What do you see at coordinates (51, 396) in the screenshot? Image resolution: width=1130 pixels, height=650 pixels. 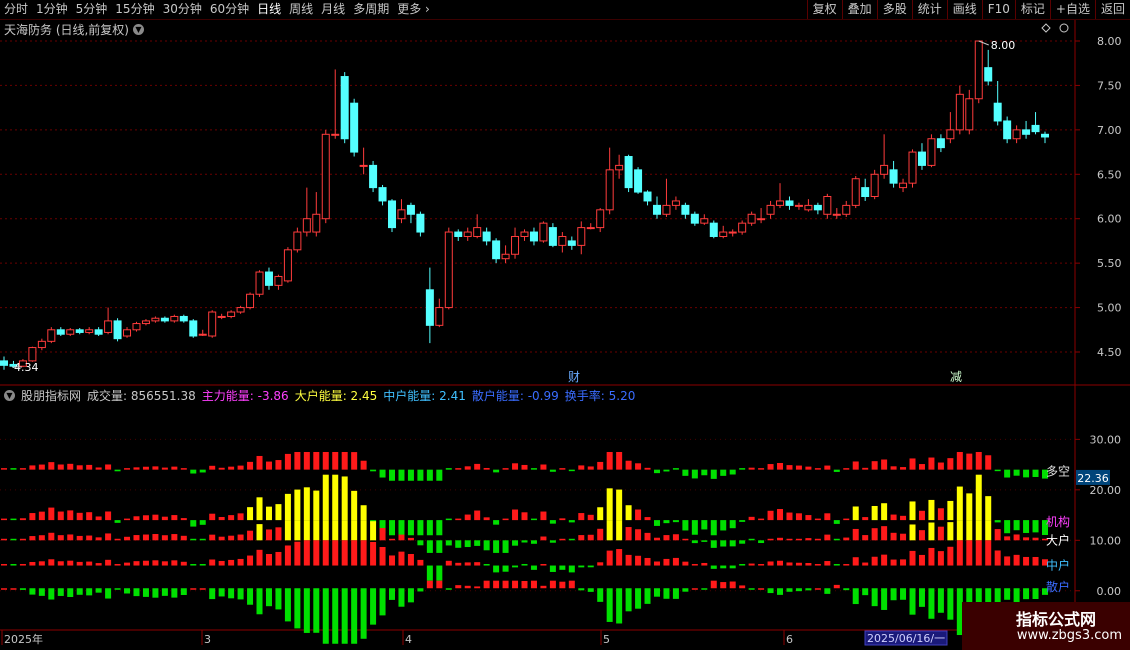 I see `indicator-name: 股朋指标网` at bounding box center [51, 396].